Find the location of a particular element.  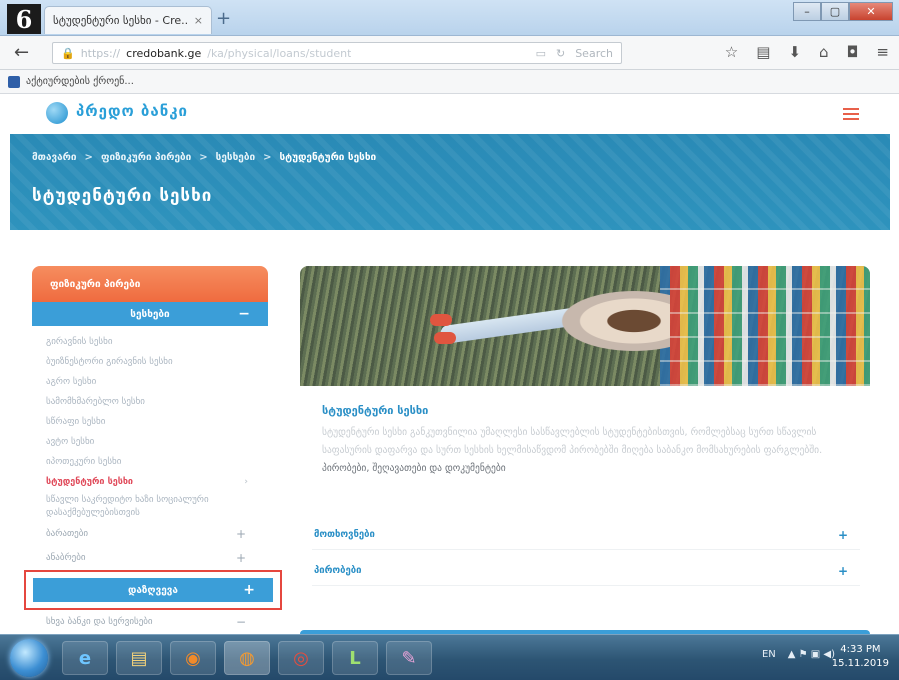

reader-view-icon: ▭ is located at coordinates (541, 53).